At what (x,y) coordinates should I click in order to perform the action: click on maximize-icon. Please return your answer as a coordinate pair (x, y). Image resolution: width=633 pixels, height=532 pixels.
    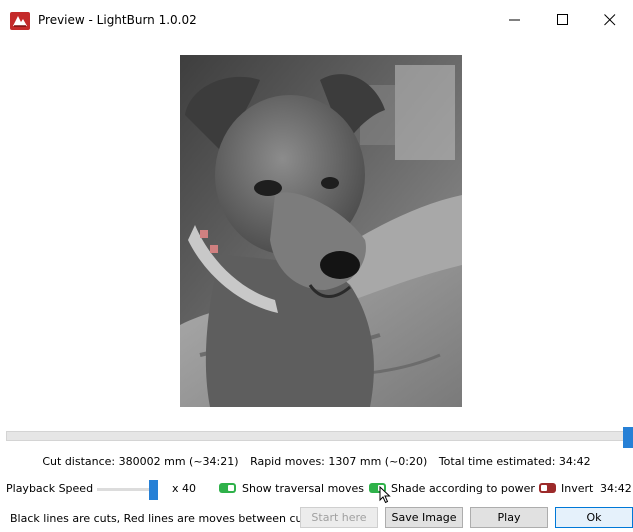
    Looking at the image, I should click on (562, 19).